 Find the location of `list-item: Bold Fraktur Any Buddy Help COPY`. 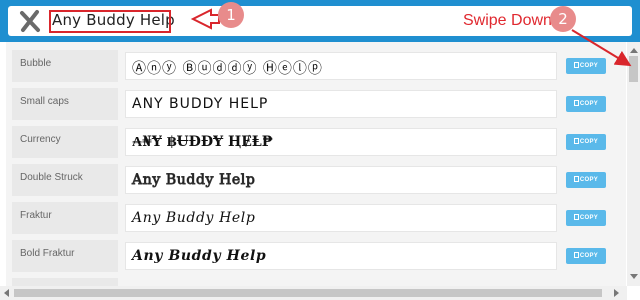

list-item: Bold Fraktur Any Buddy Help COPY is located at coordinates (317, 256).